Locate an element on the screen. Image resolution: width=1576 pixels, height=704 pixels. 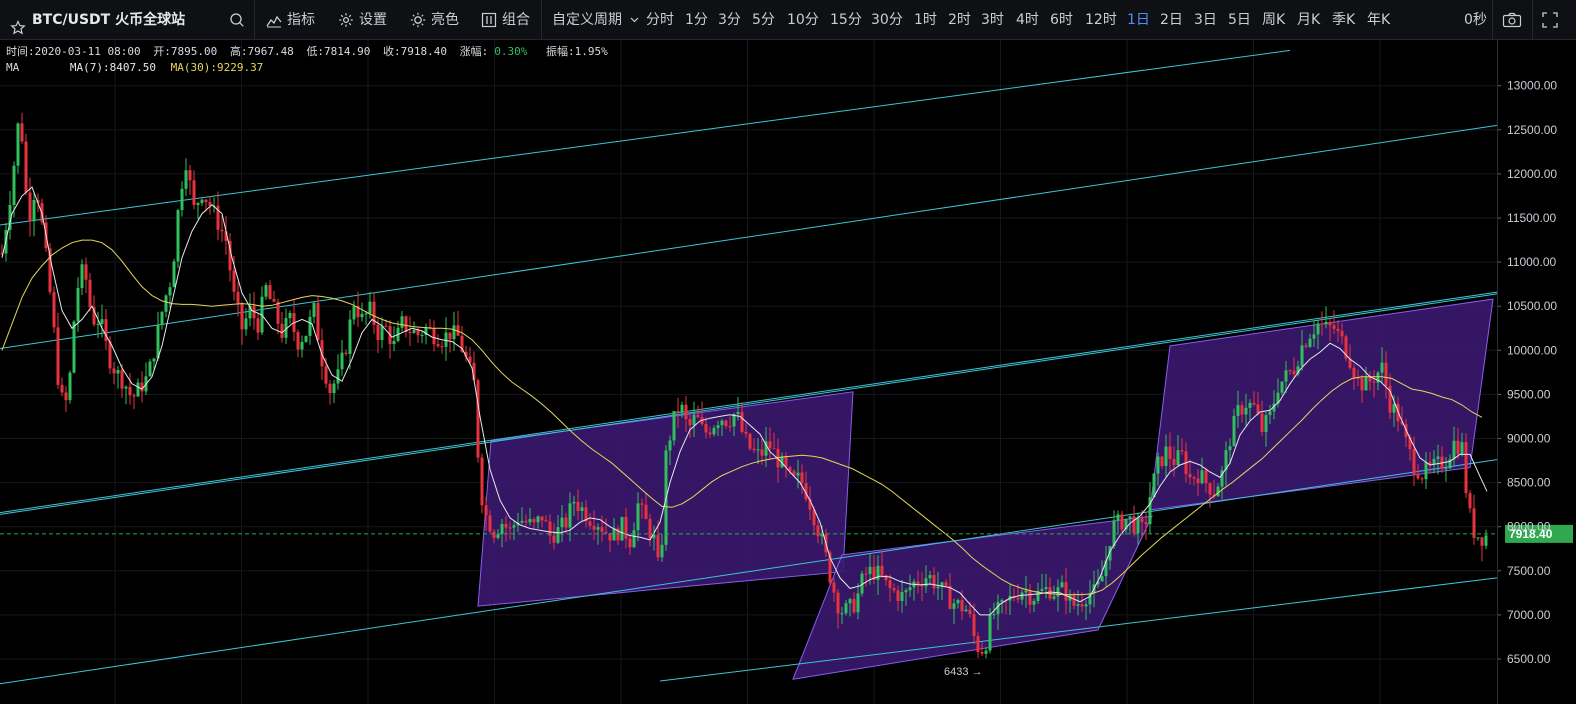
interval-tab-9: 3时 is located at coordinates (992, 20).